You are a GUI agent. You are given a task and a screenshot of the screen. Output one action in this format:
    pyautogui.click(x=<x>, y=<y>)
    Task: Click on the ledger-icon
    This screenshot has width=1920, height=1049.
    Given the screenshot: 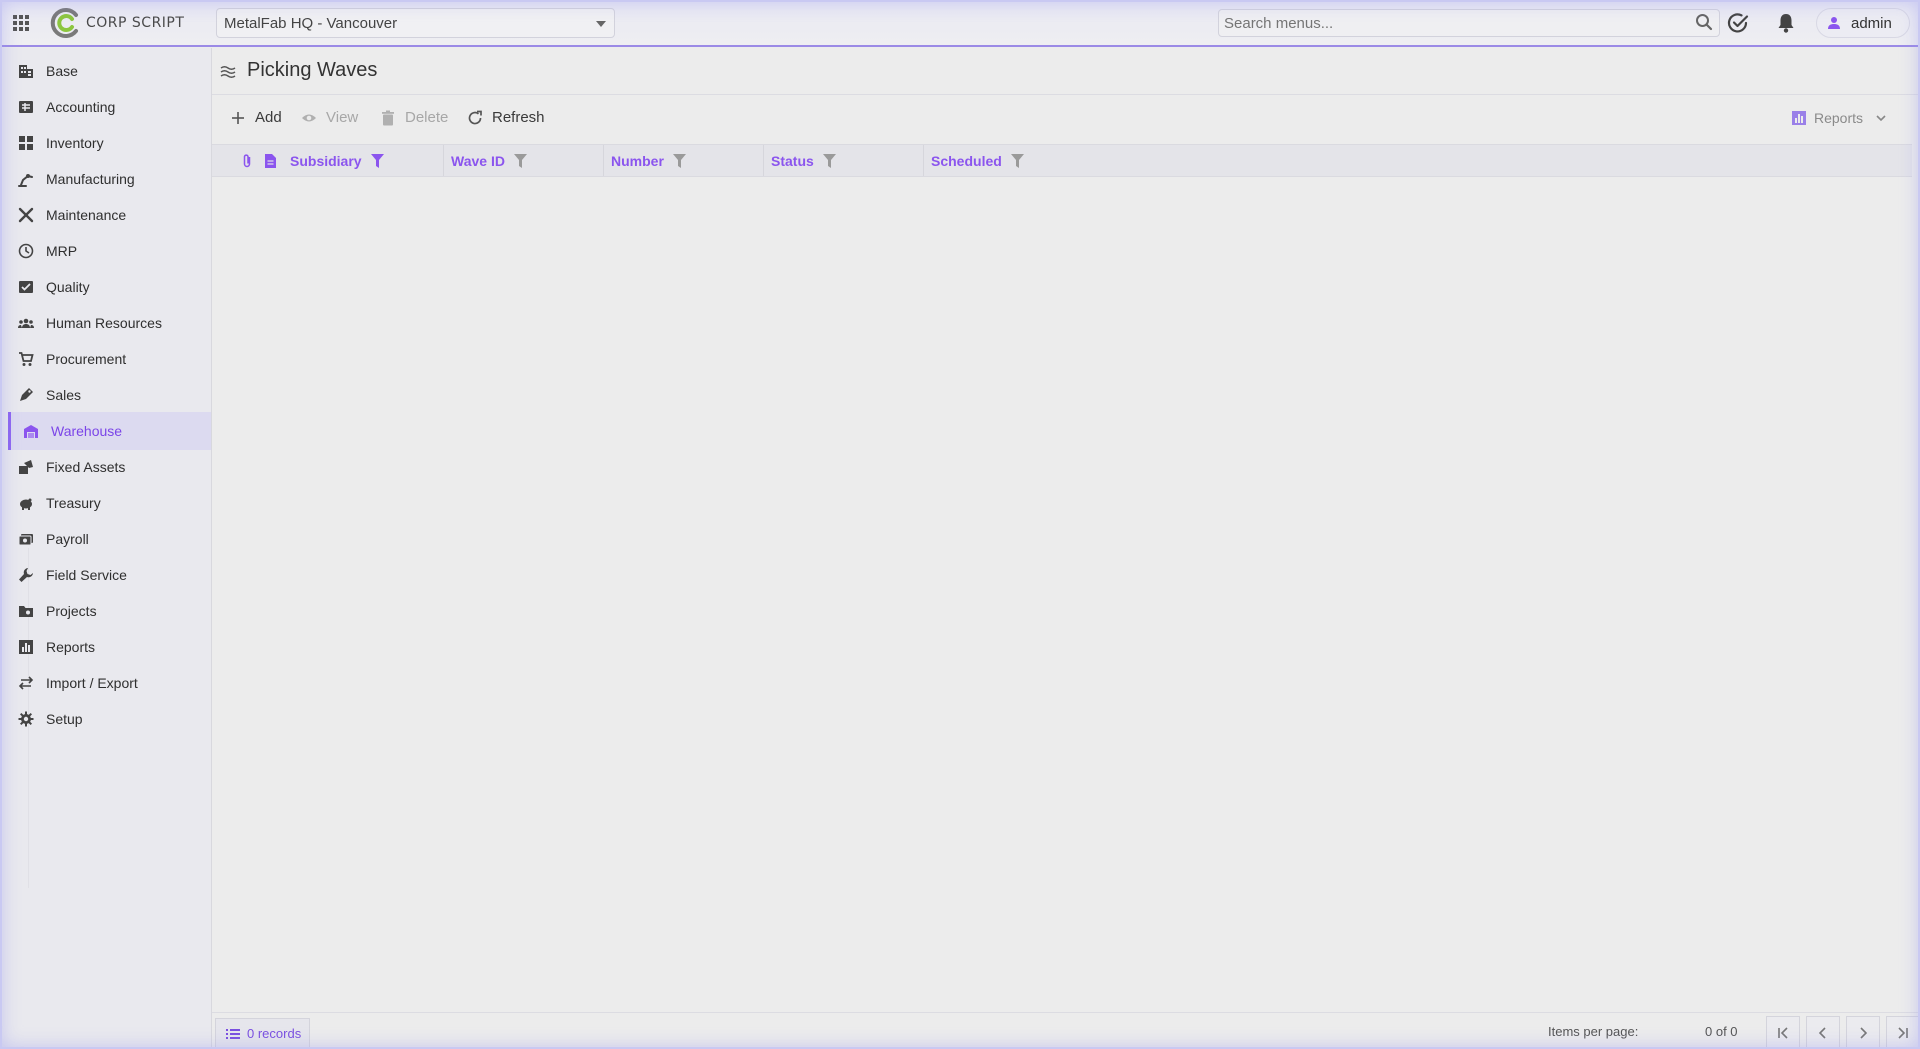 What is the action you would take?
    pyautogui.click(x=26, y=107)
    